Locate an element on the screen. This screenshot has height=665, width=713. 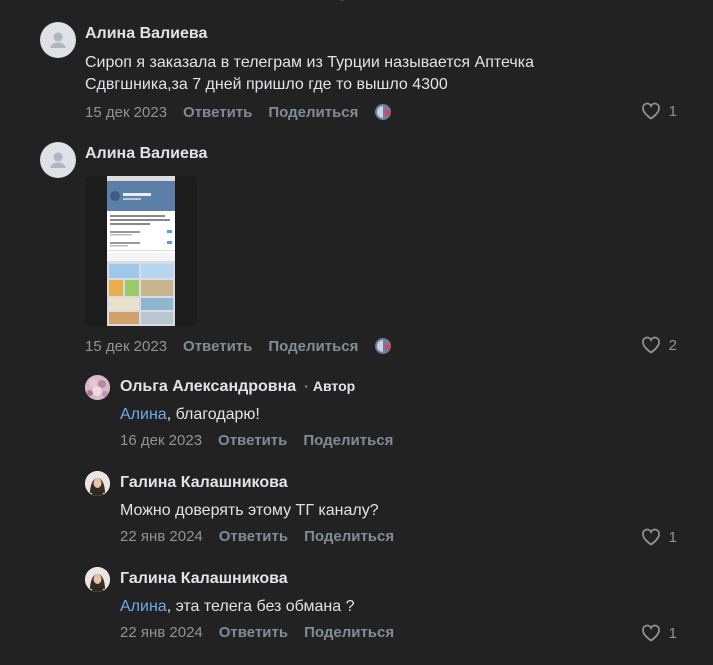
reply-author: Ольга Александровна · Автор is located at coordinates (237, 387).